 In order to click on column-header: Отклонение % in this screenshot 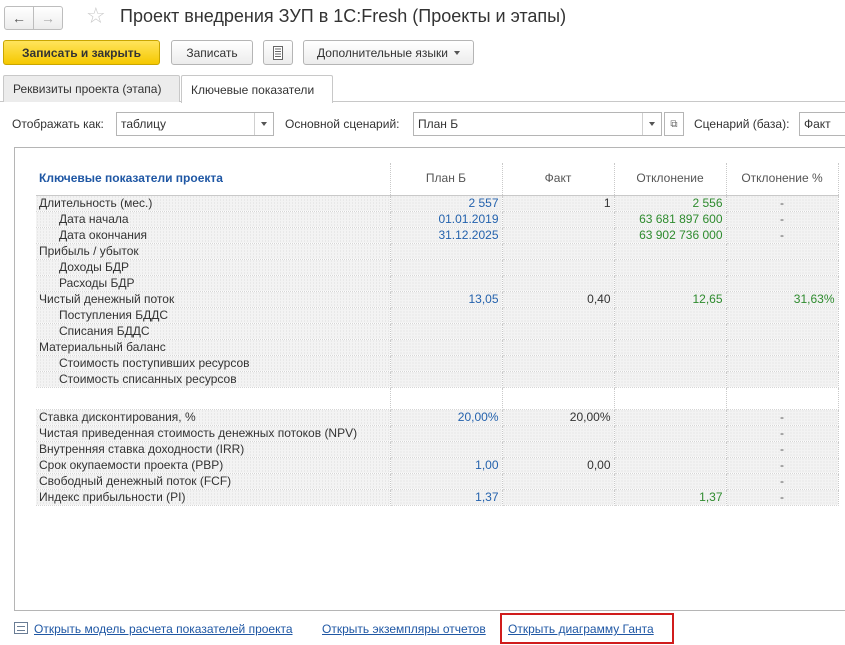, I will do `click(782, 179)`.